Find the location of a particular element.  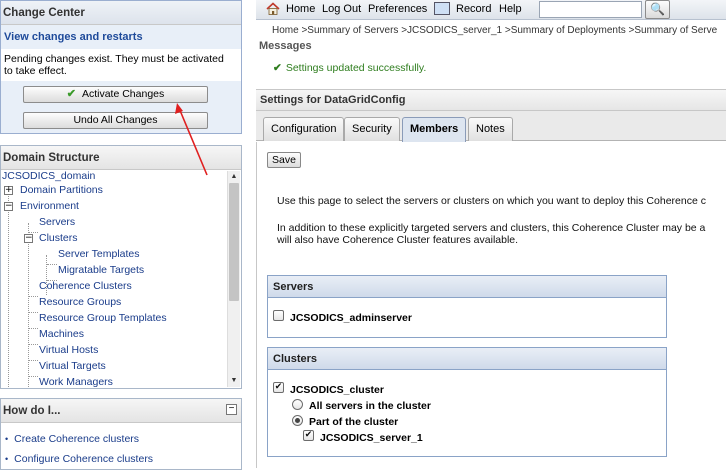

servers-header: Servers is located at coordinates (467, 287).